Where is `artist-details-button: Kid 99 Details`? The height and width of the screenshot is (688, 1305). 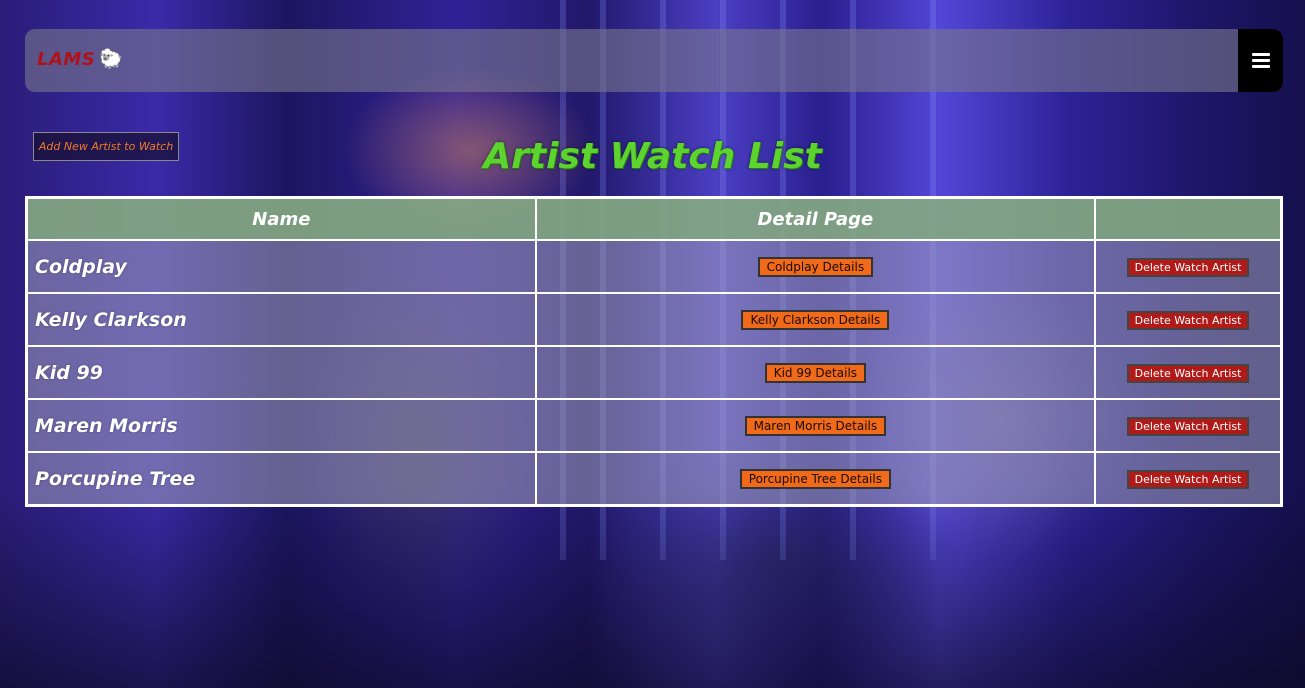
artist-details-button: Kid 99 Details is located at coordinates (815, 373).